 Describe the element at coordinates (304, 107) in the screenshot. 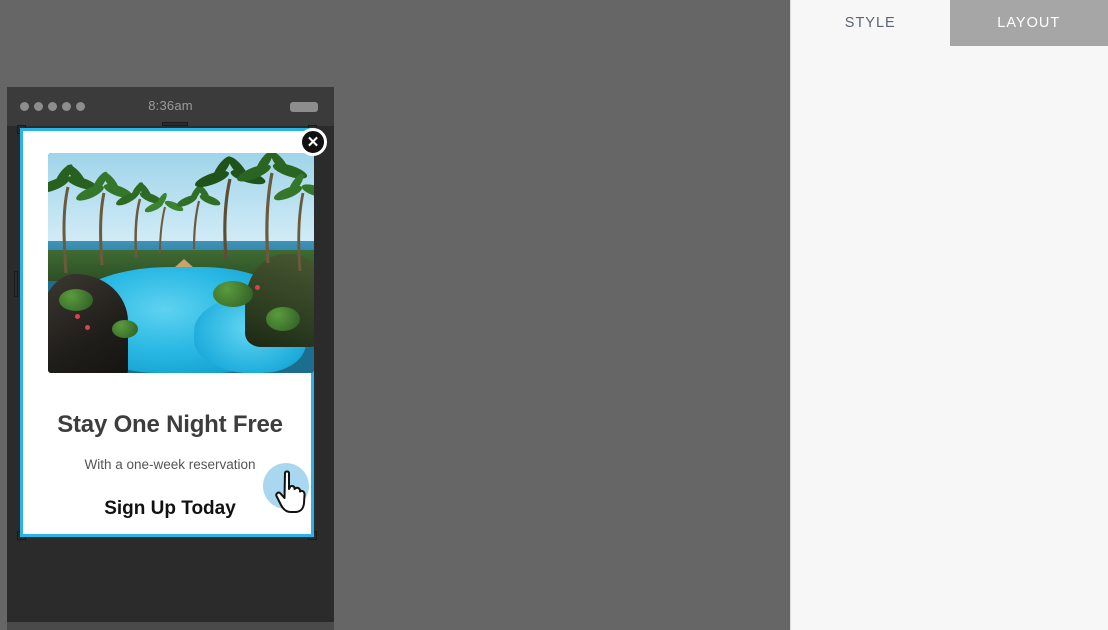

I see `battery-icon` at that location.